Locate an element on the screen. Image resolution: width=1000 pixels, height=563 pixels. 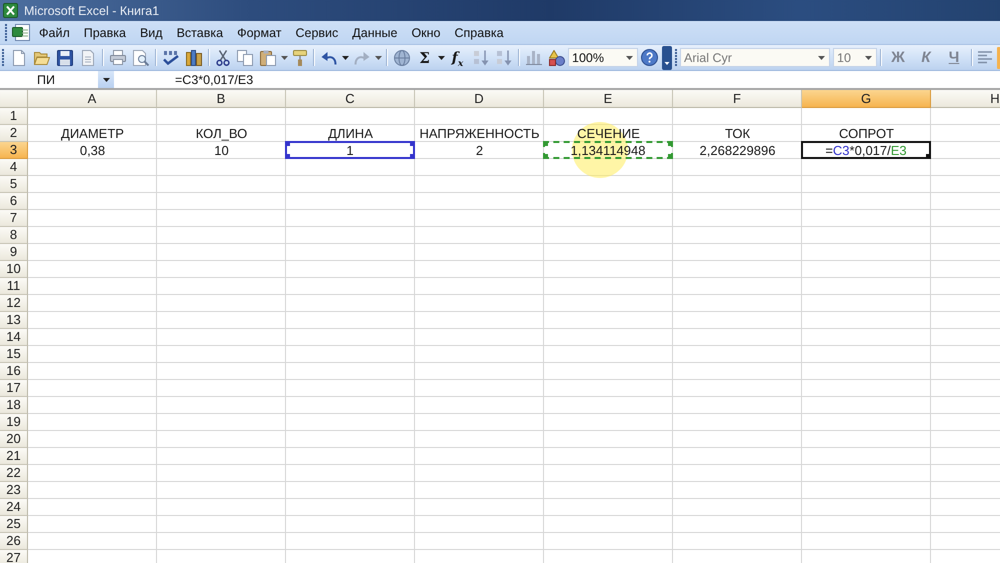
column-header: D is located at coordinates (479, 99).